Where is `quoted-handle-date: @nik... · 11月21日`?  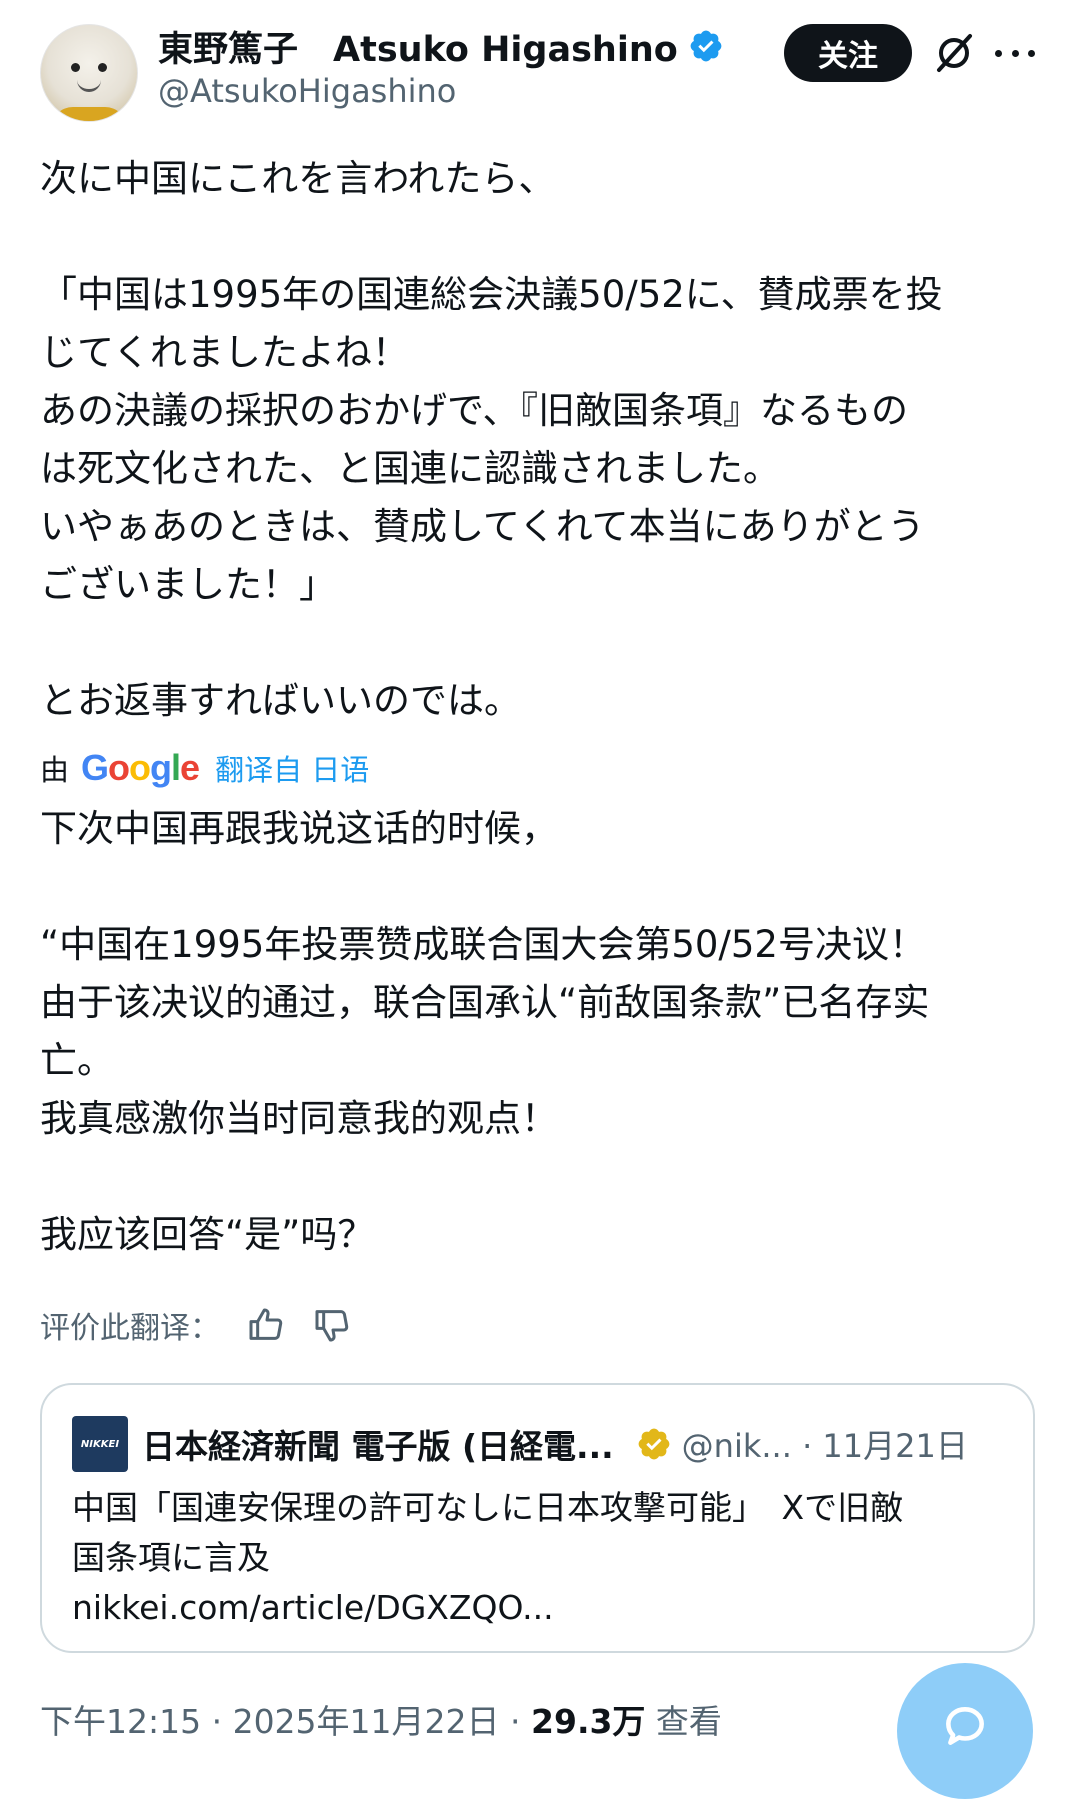 quoted-handle-date: @nik... · 11月21日 is located at coordinates (824, 1446).